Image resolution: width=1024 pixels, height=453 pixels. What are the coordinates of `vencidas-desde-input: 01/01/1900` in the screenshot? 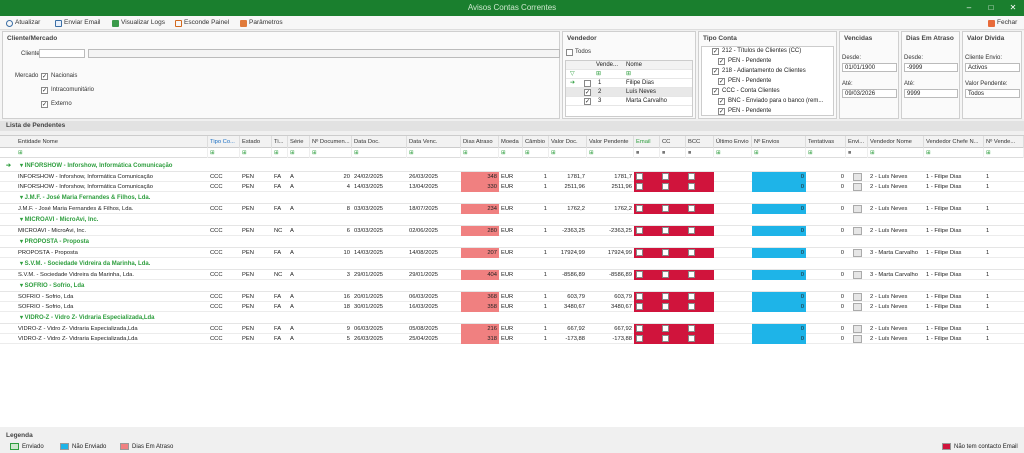 It's located at (869, 67).